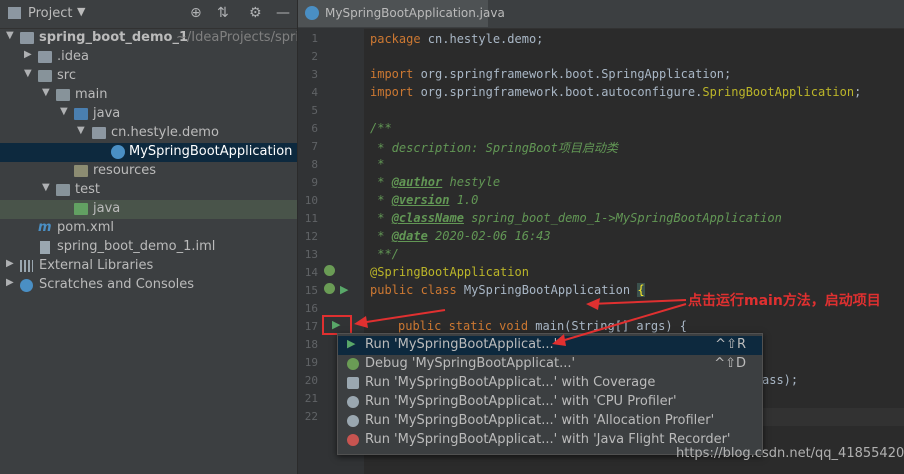 The height and width of the screenshot is (474, 904). I want to click on watermark: https://blog.csdn.net/qq_41855420, so click(790, 453).